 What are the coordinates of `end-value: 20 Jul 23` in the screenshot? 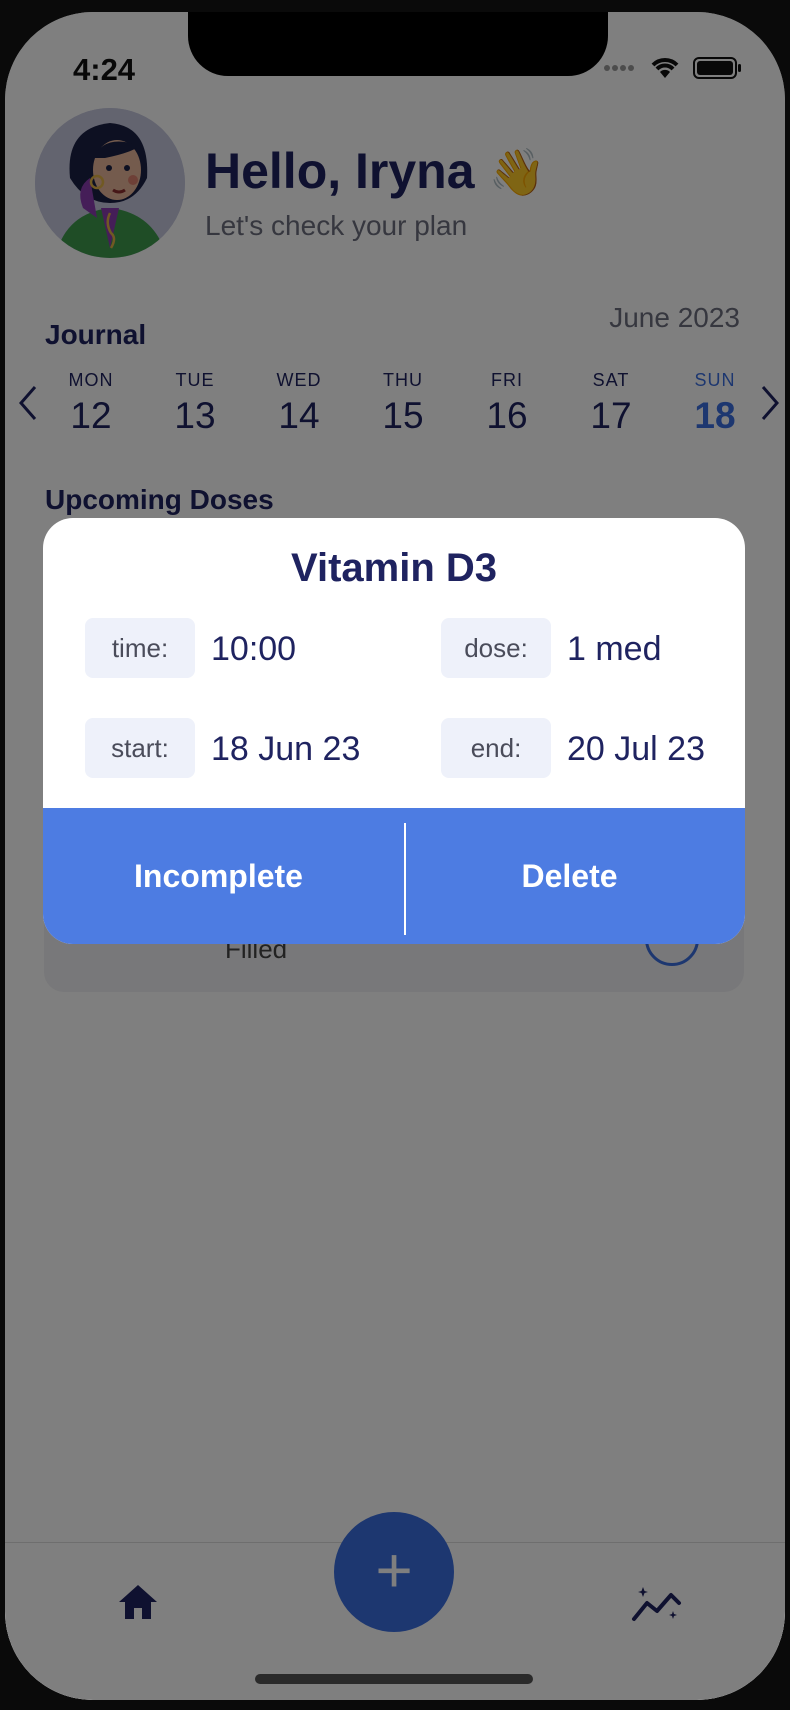 It's located at (636, 749).